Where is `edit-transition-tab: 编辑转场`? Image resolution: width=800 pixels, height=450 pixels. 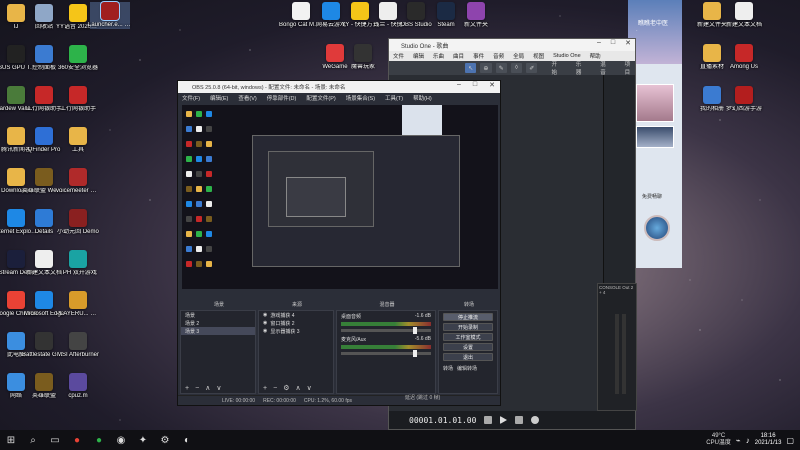 edit-transition-tab: 编辑转场 is located at coordinates (467, 368).